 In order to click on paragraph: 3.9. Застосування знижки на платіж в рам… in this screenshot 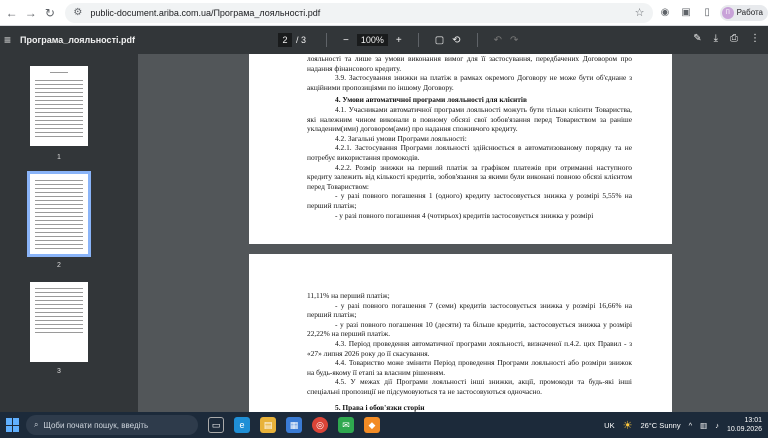, I will do `click(469, 82)`.